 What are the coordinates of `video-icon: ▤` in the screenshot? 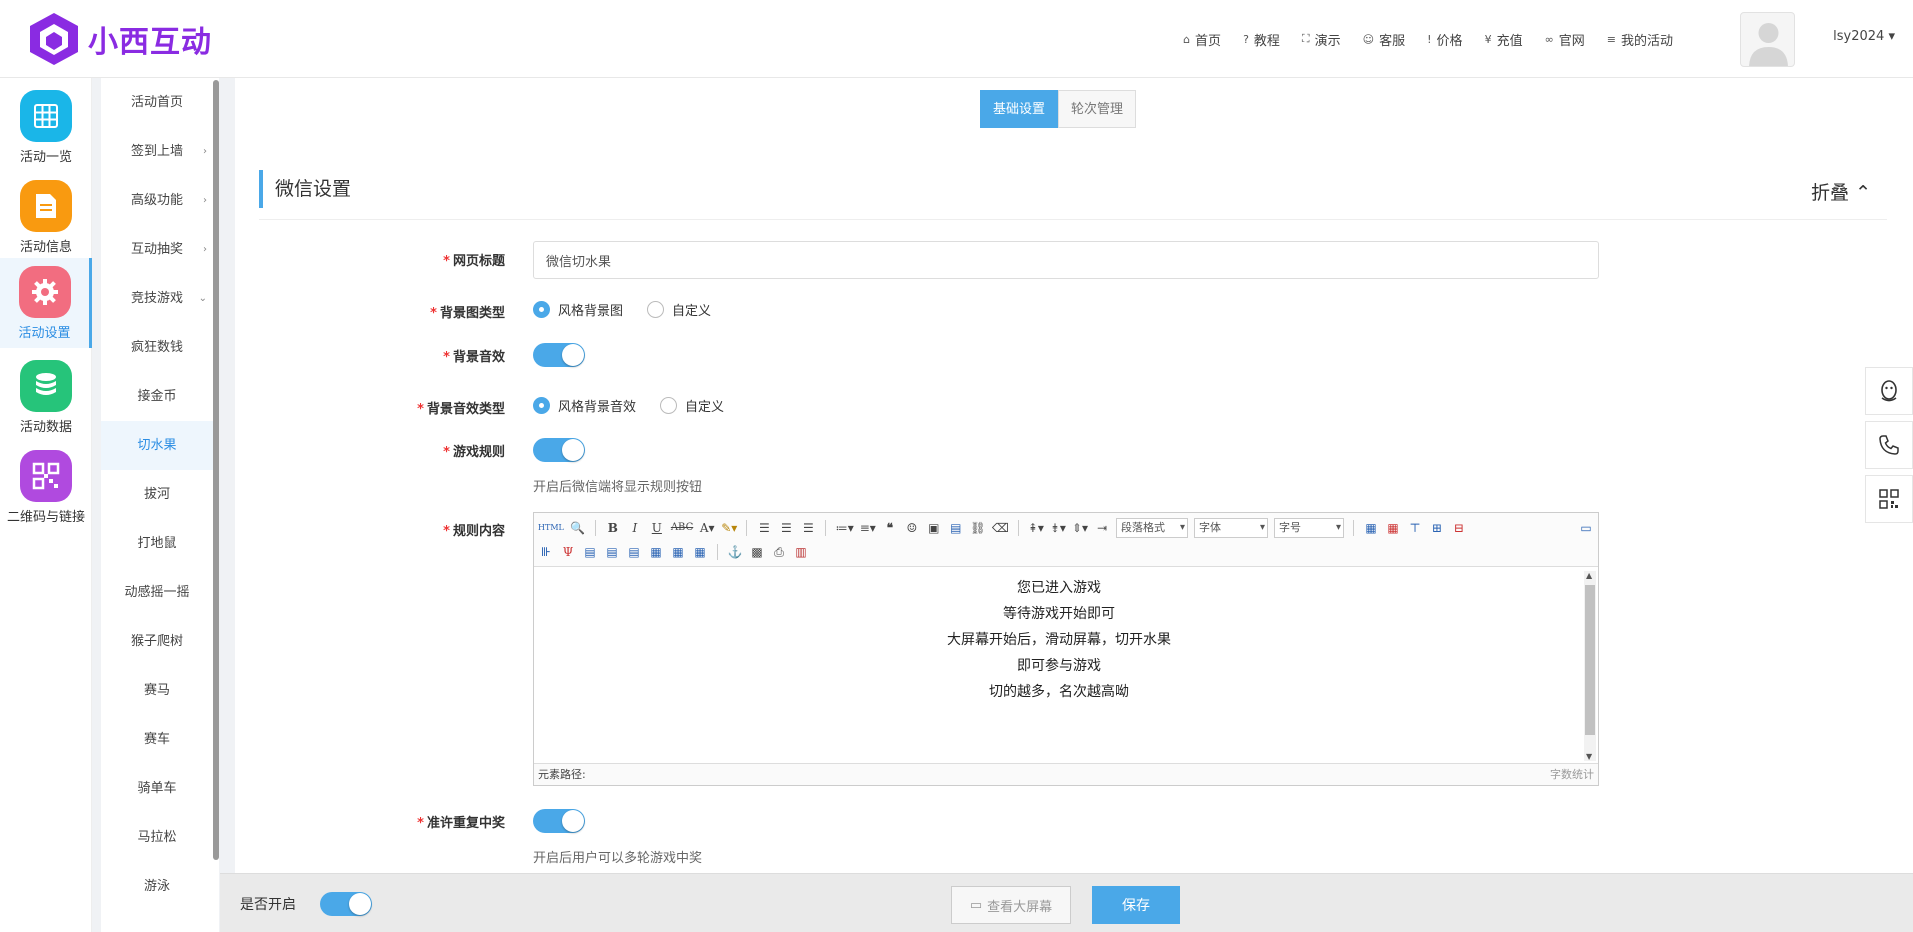 It's located at (956, 528).